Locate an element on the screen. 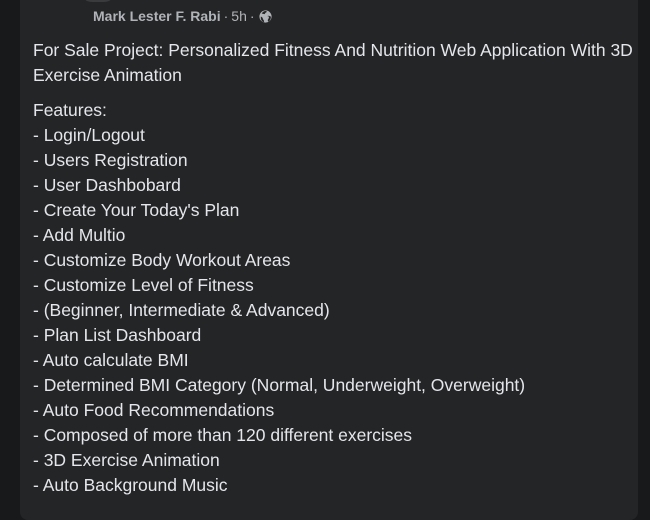  list-item: - Auto Food Recommendations is located at coordinates (154, 410).